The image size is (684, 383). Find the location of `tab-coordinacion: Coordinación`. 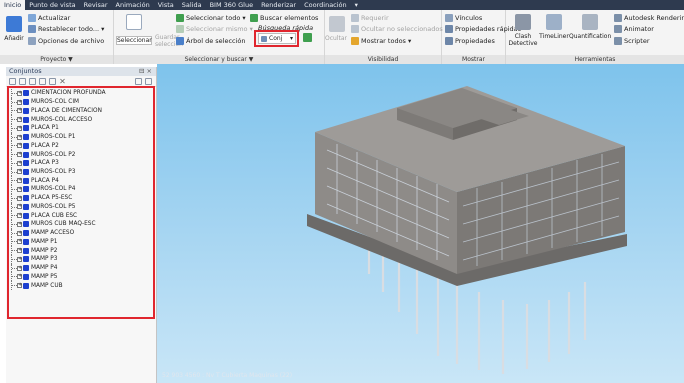

tab-coordinacion: Coordinación is located at coordinates (325, 5).